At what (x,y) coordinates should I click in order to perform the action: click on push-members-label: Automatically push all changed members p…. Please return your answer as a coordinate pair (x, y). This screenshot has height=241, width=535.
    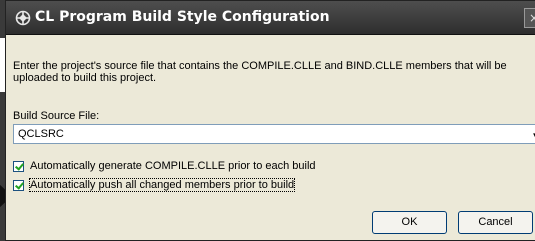
    Looking at the image, I should click on (162, 185).